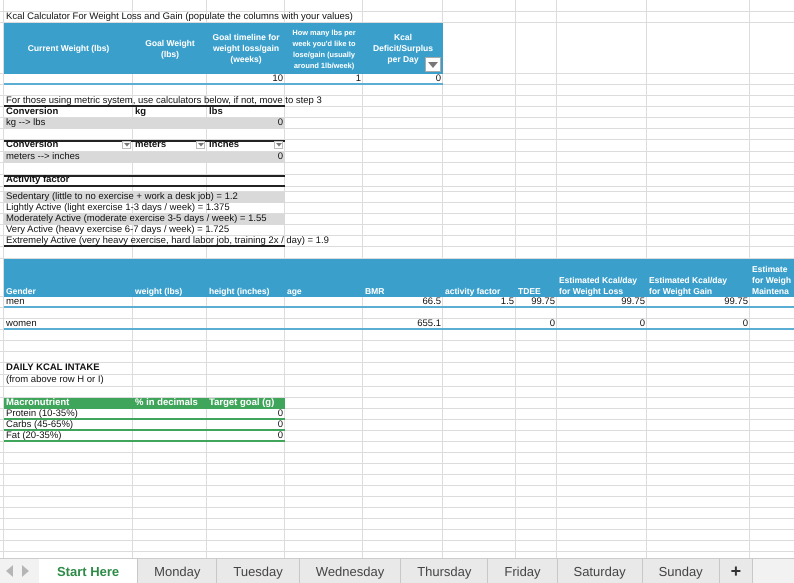 The width and height of the screenshot is (794, 583). Describe the element at coordinates (246, 146) in the screenshot. I see `column-header: inches` at that location.